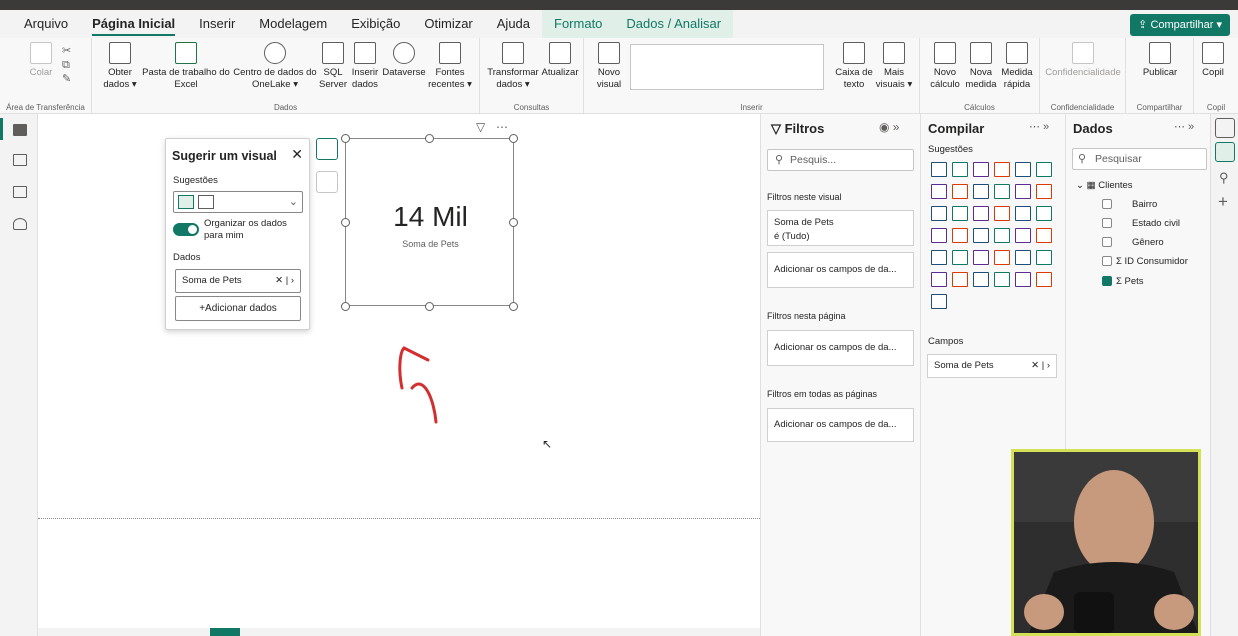  What do you see at coordinates (981, 66) in the screenshot?
I see `new-measure-button: Nova medida` at bounding box center [981, 66].